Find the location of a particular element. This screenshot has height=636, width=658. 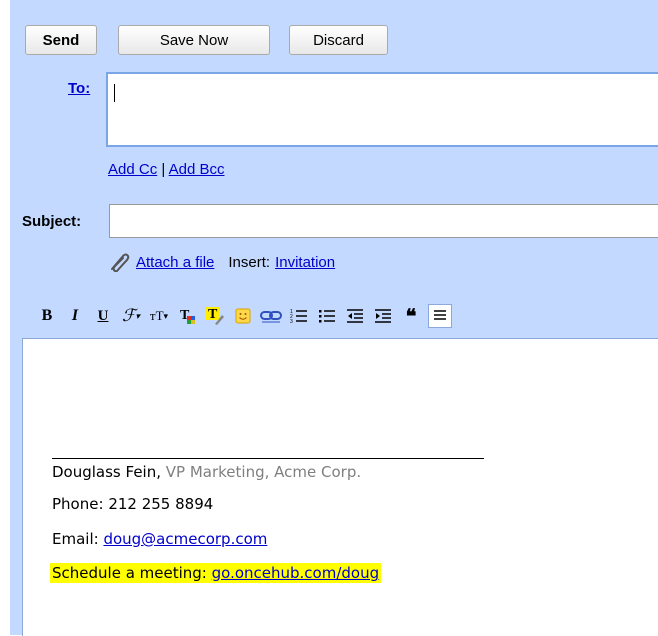

signature-phone-line: Phone: 212 255 8894 is located at coordinates (132, 504).